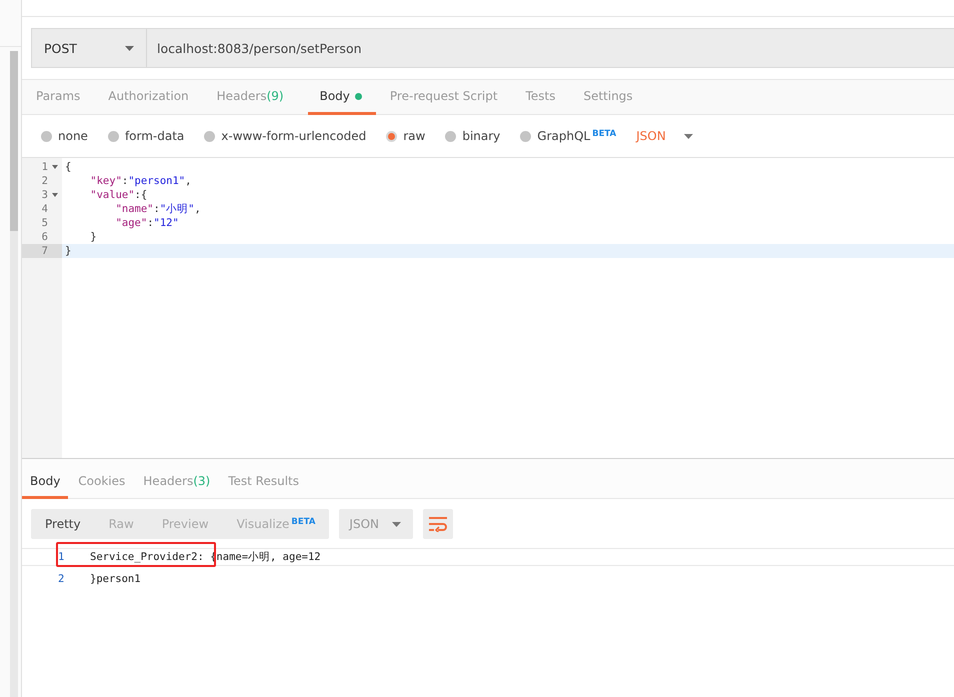 The image size is (954, 697). Describe the element at coordinates (185, 524) in the screenshot. I see `view-mode-tab: Preview` at that location.